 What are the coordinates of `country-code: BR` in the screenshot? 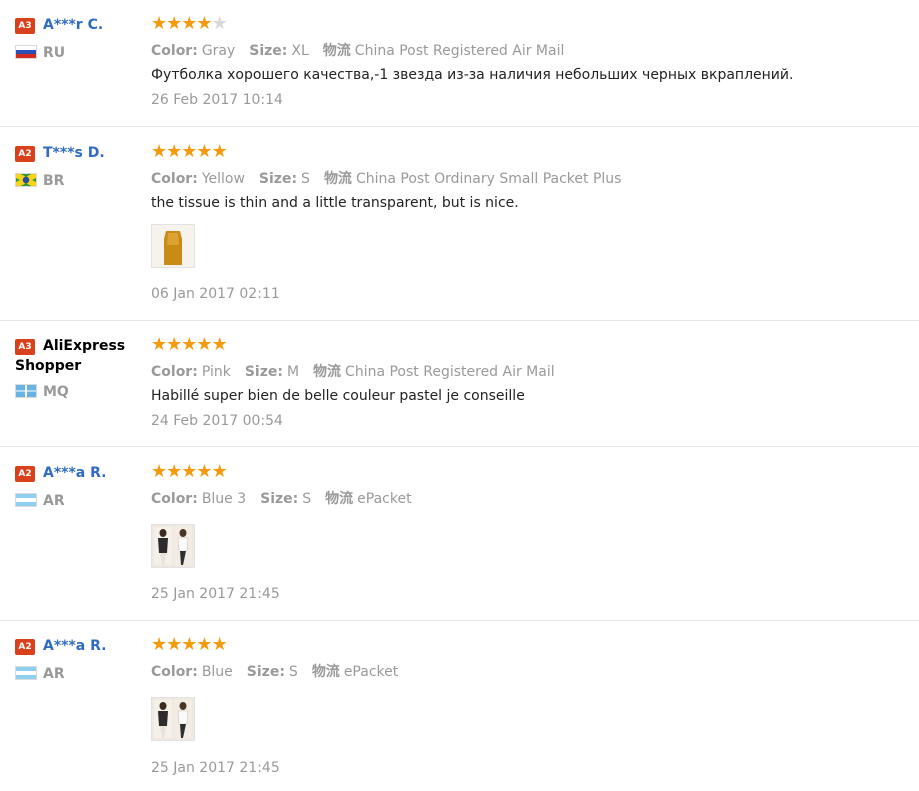 It's located at (54, 181).